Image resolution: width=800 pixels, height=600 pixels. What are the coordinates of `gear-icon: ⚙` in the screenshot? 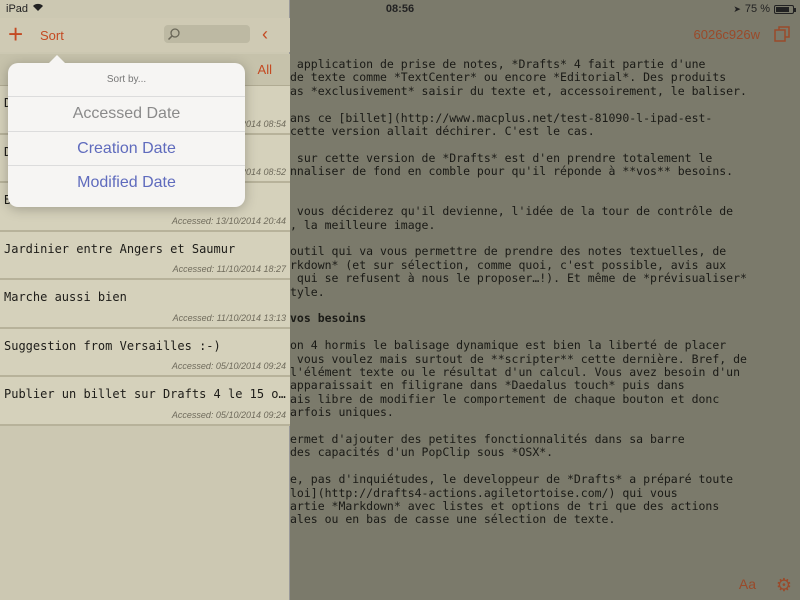 It's located at (784, 585).